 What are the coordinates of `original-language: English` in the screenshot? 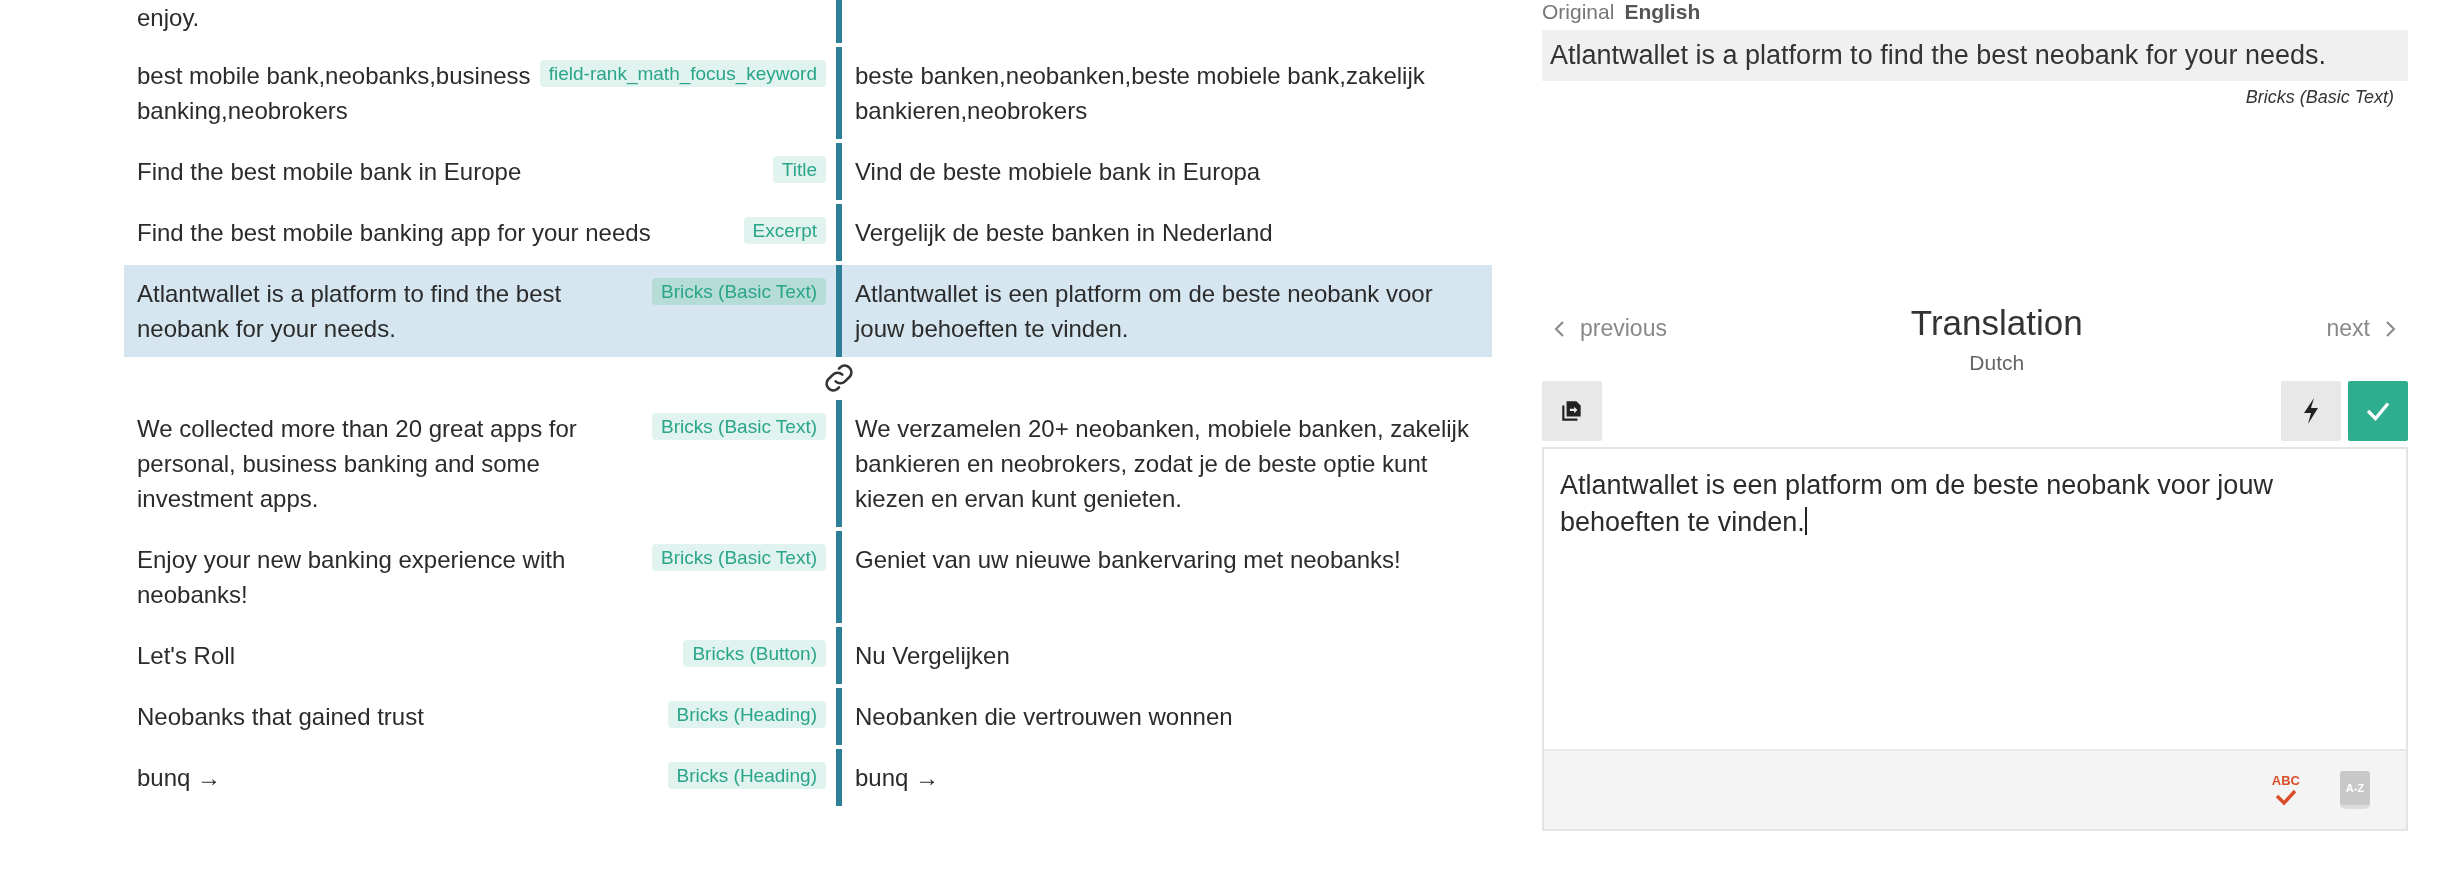 It's located at (1662, 12).